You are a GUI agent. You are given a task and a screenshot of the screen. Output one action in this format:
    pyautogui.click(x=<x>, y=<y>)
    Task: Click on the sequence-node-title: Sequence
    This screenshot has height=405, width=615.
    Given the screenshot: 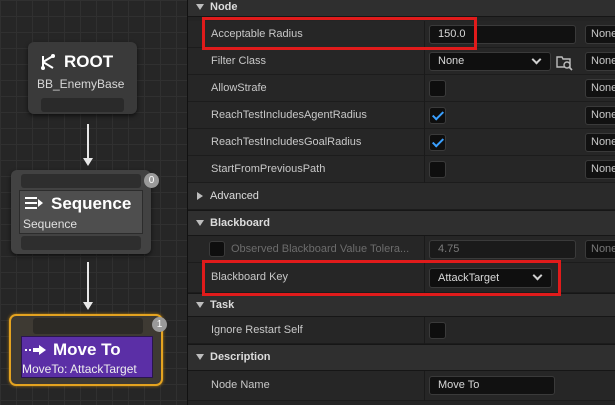 What is the action you would take?
    pyautogui.click(x=91, y=203)
    